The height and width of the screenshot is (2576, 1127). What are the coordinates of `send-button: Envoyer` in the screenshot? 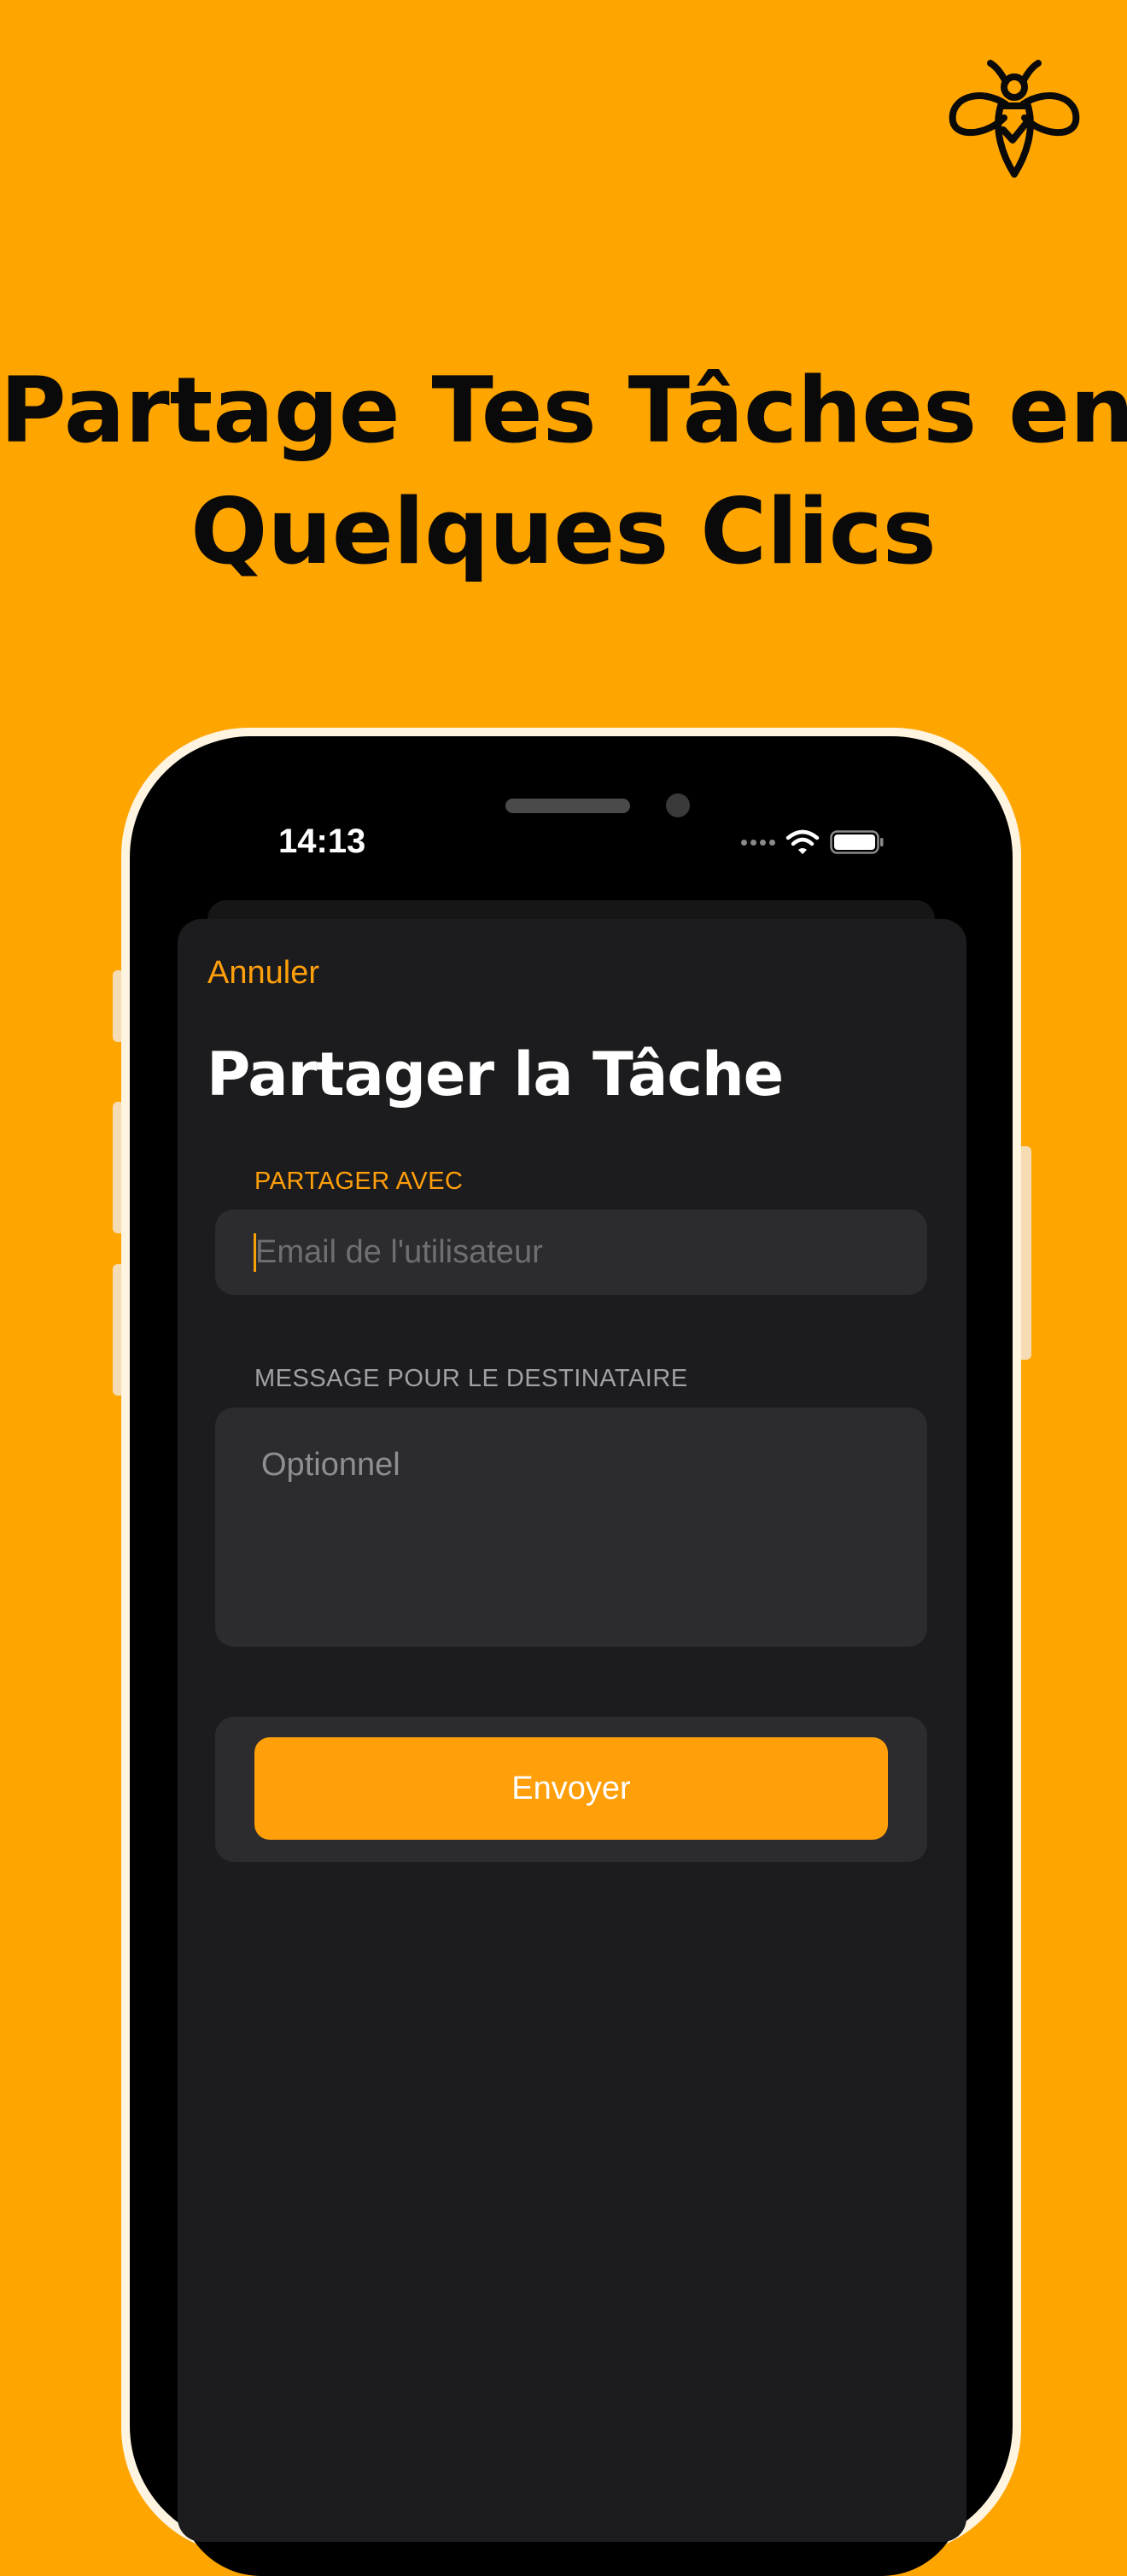 It's located at (571, 1788).